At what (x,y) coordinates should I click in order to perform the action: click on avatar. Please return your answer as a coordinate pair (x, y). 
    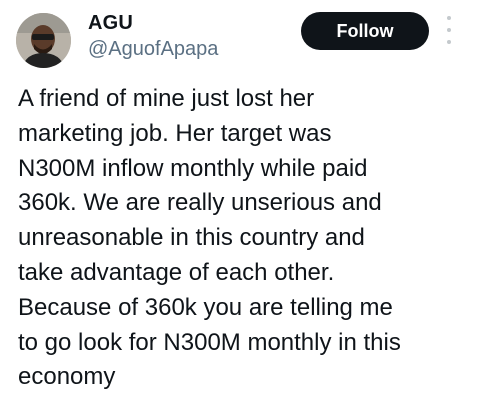
    Looking at the image, I should click on (43, 40).